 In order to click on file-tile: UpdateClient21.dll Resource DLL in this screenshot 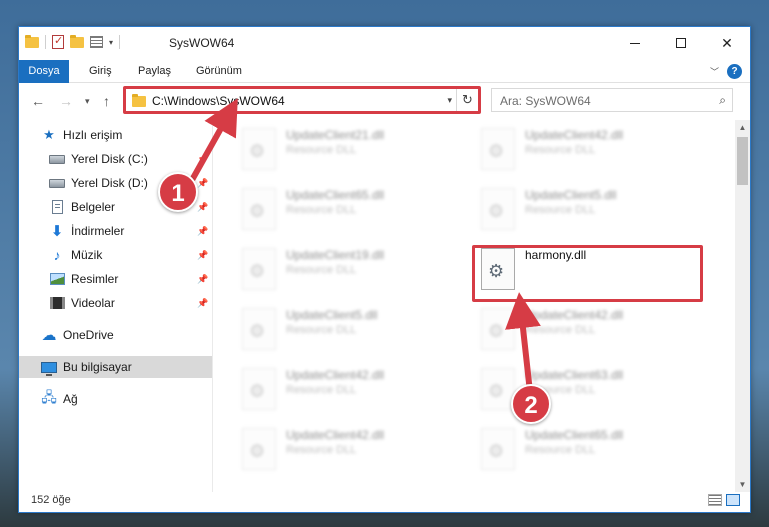, I will do `click(357, 155)`.